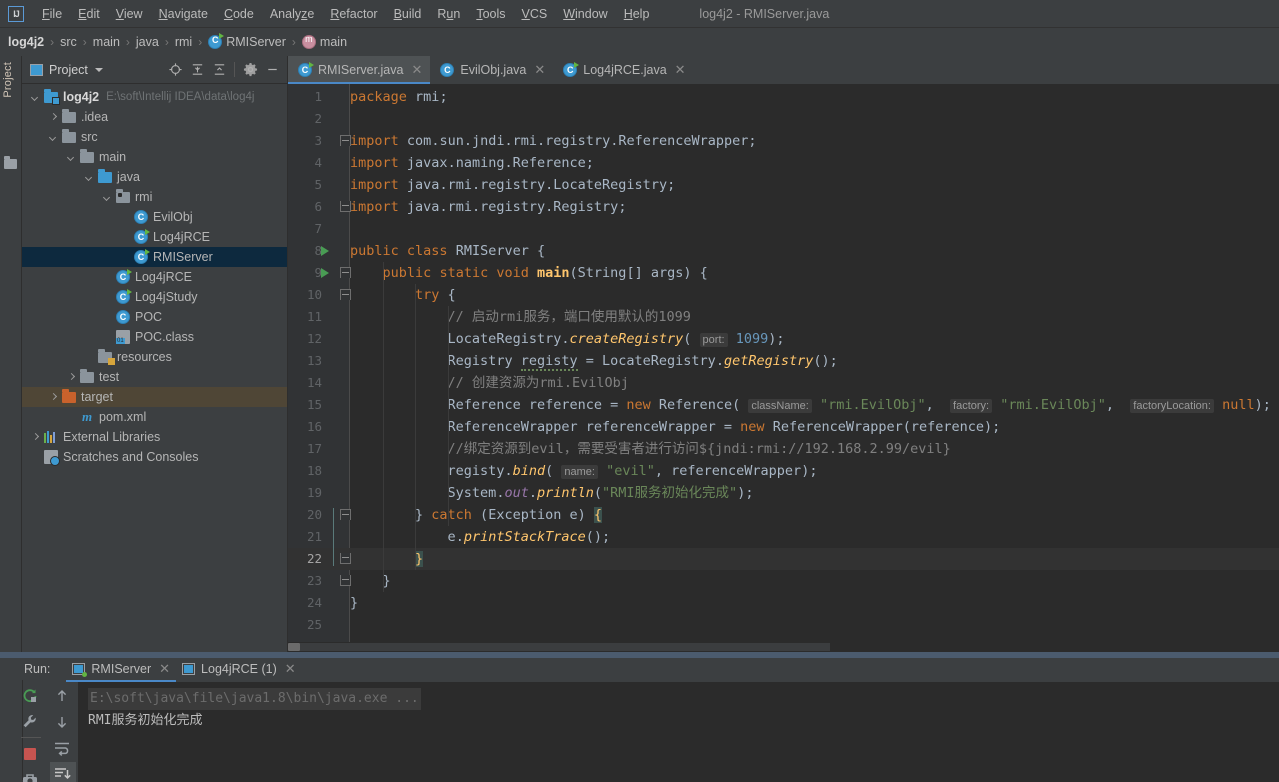 Image resolution: width=1279 pixels, height=782 pixels. Describe the element at coordinates (106, 42) in the screenshot. I see `breadcrumb-item-main: main` at that location.